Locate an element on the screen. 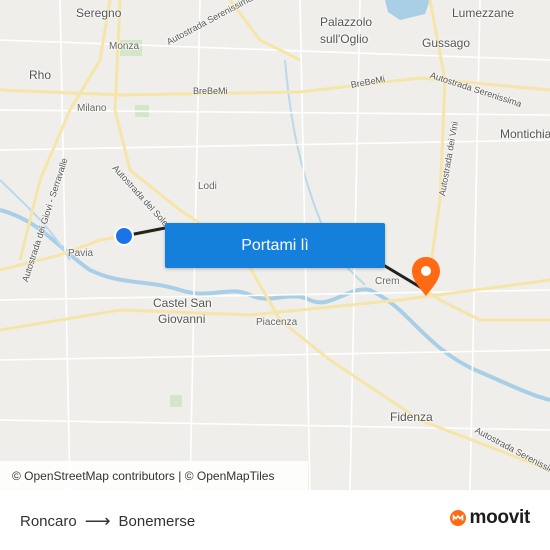 The width and height of the screenshot is (550, 550). park is located at coordinates (176, 401).